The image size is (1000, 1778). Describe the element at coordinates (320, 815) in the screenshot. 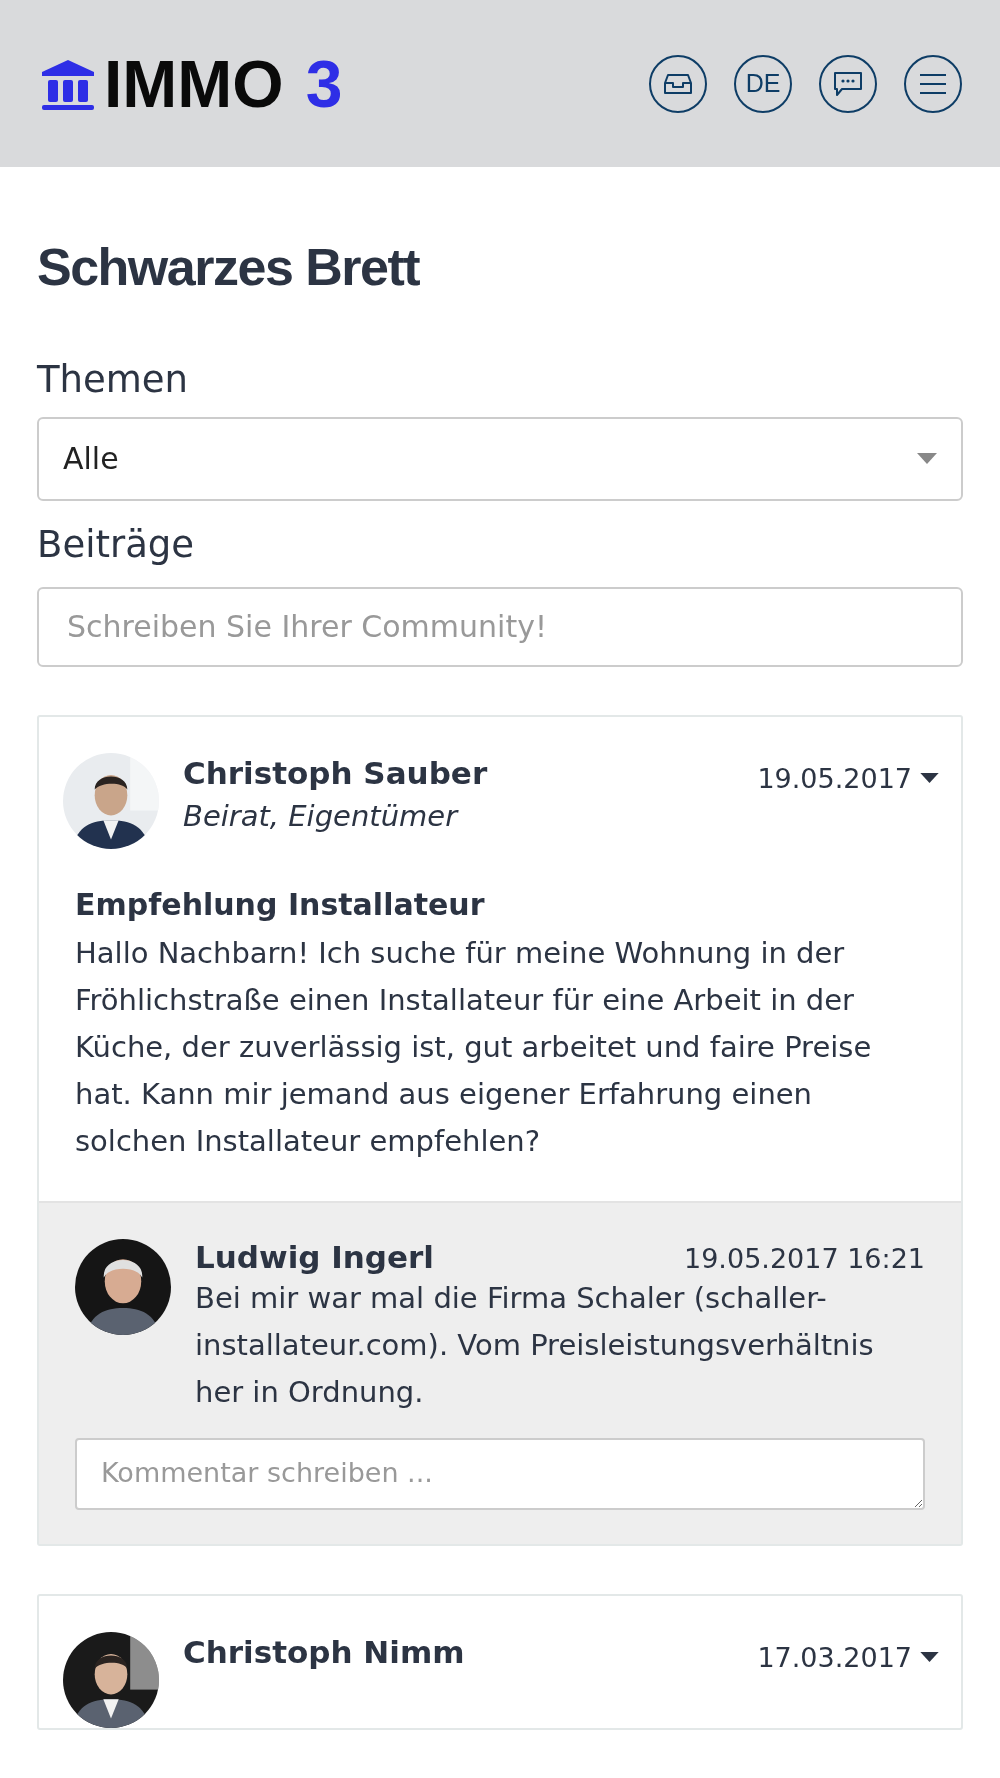

I see `author-roles: Beirat, Eigentümer` at that location.